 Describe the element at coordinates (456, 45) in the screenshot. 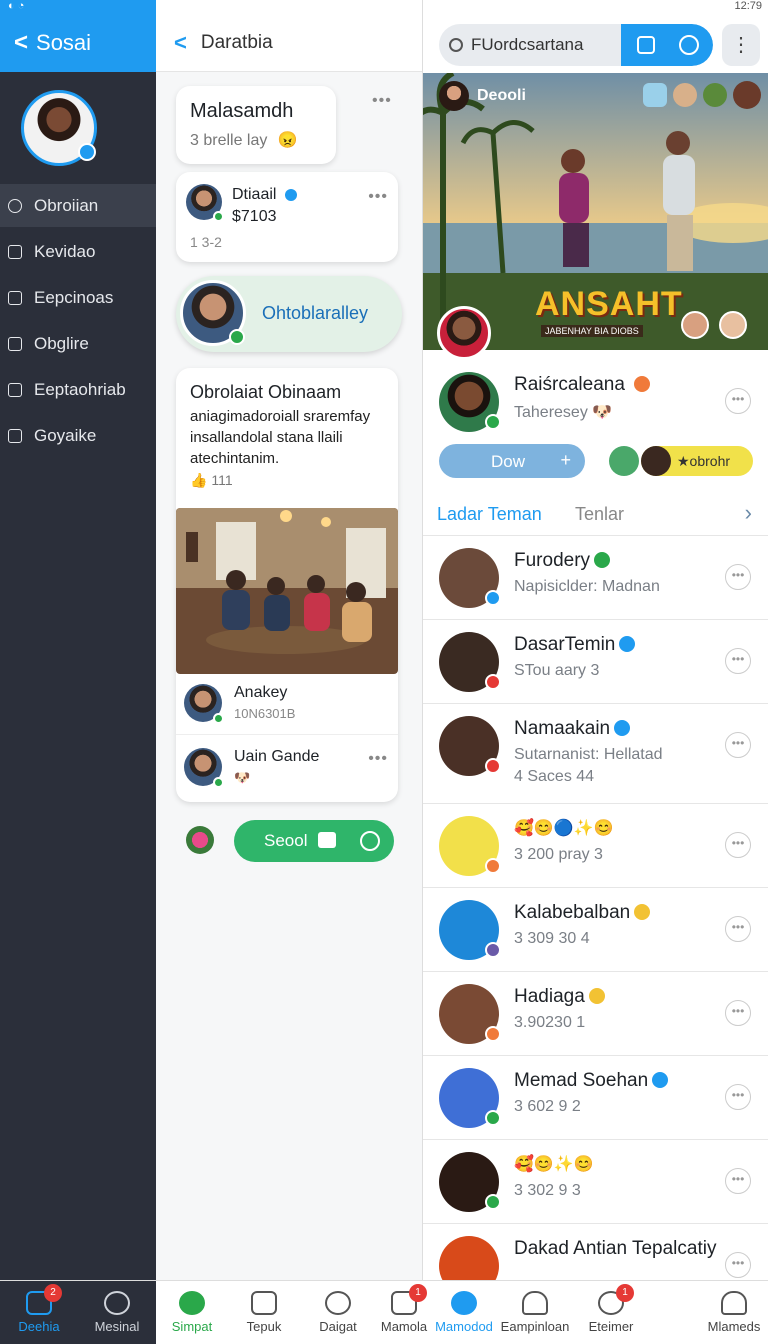

I see `search-icon` at that location.